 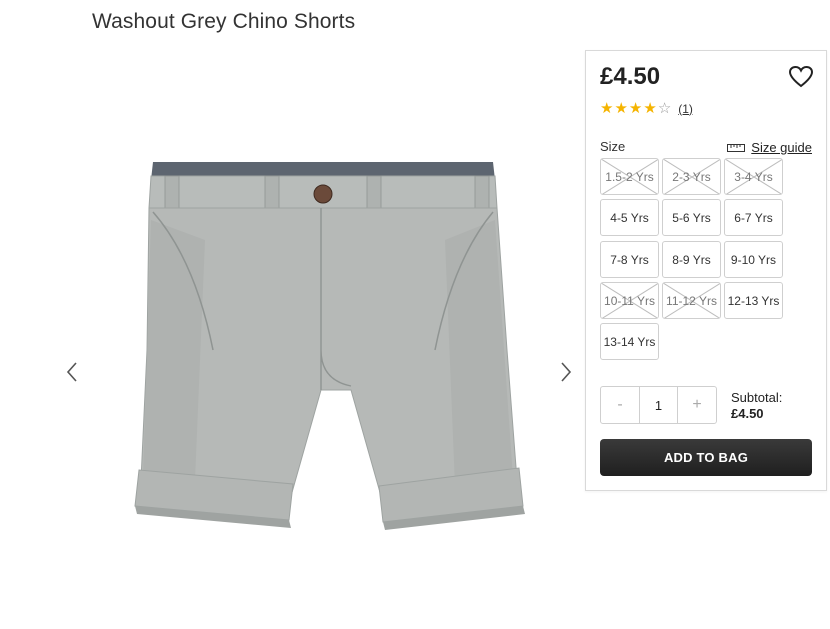 I want to click on size-option-label: 12-13 Yrs, so click(x=753, y=300).